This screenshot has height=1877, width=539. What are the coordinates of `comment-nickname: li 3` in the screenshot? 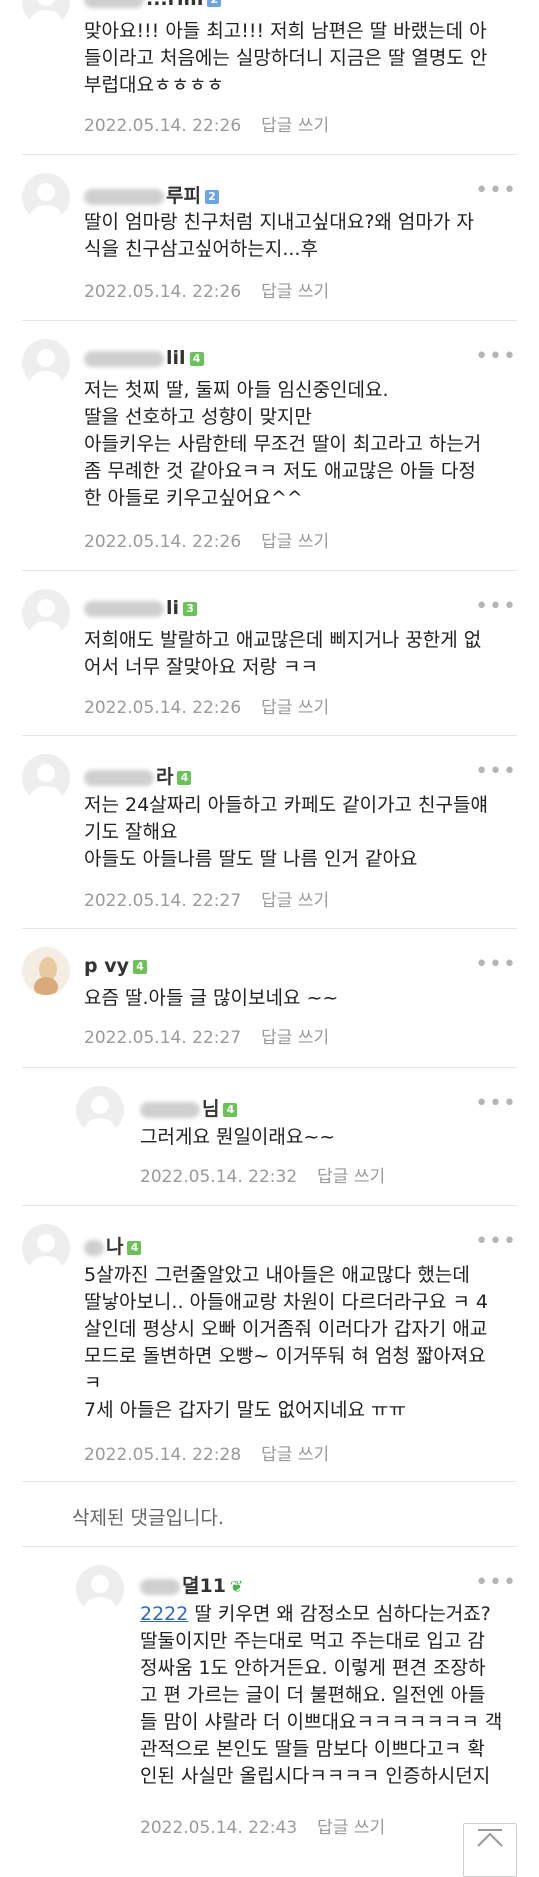 It's located at (141, 608).